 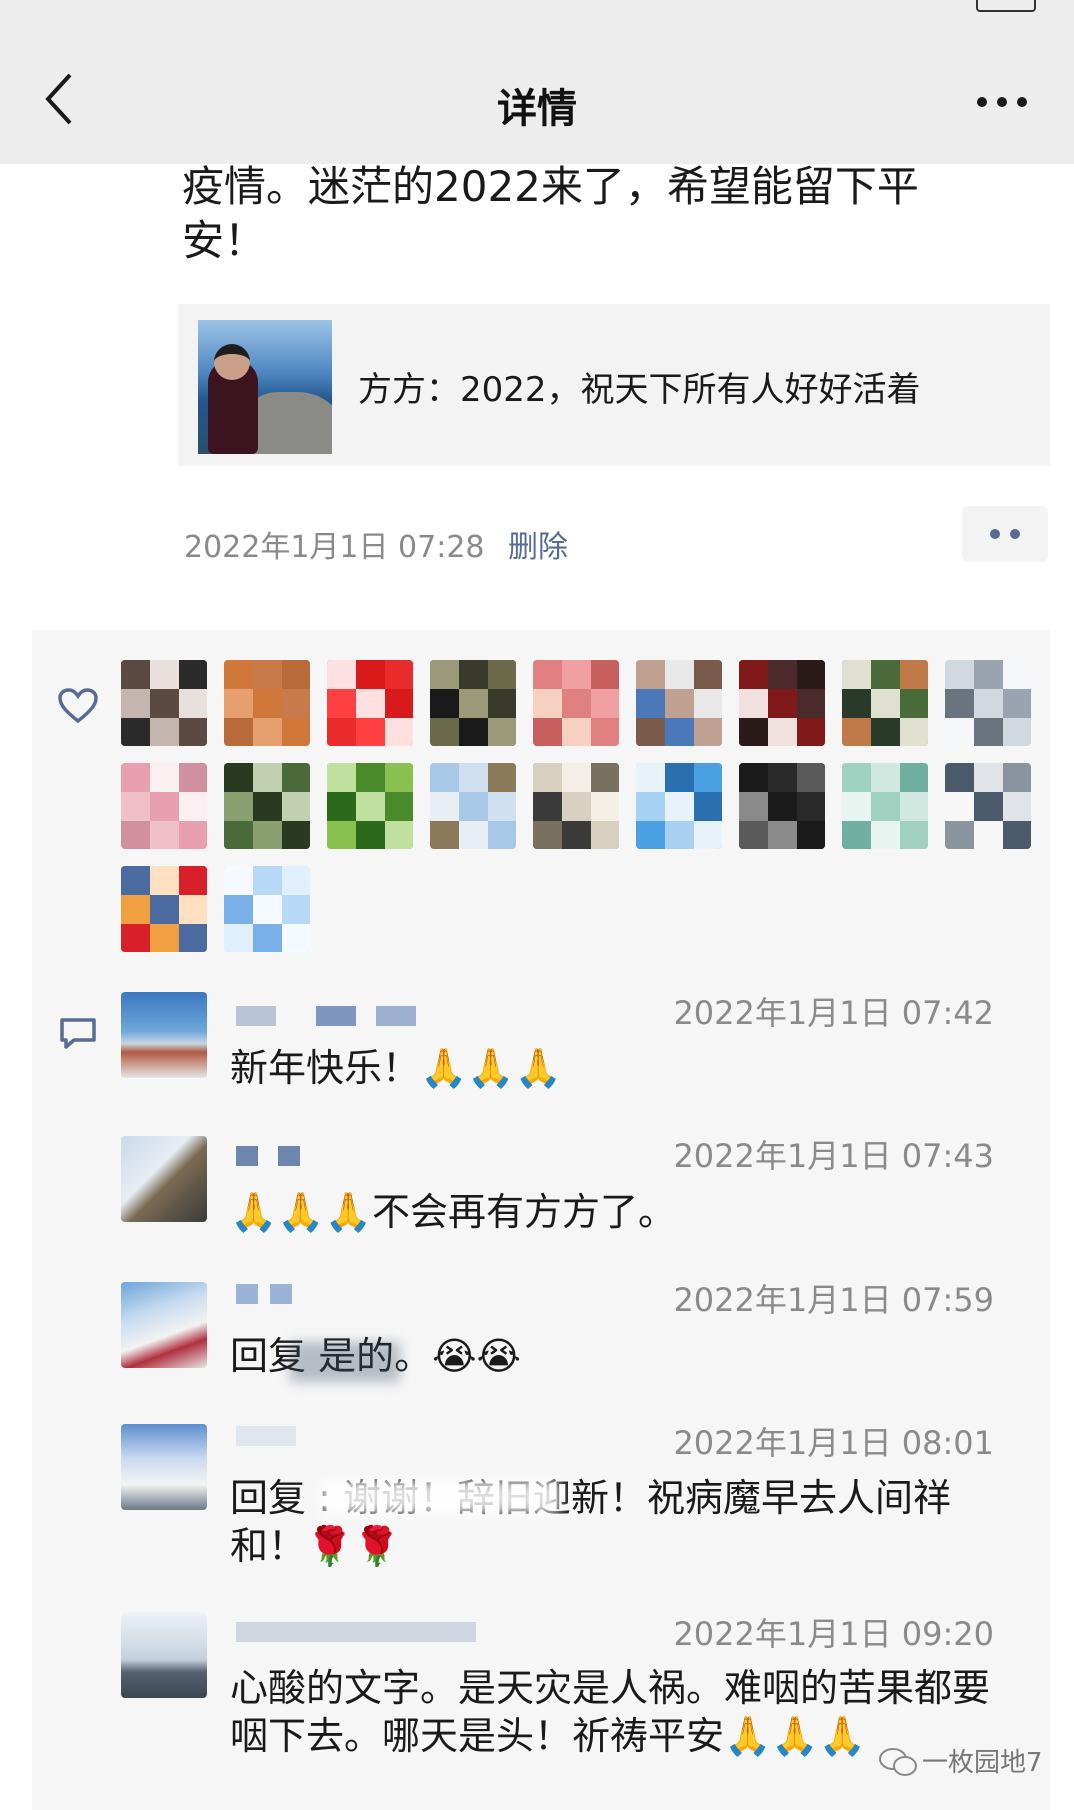 I want to click on share-thumbnail, so click(x=265, y=387).